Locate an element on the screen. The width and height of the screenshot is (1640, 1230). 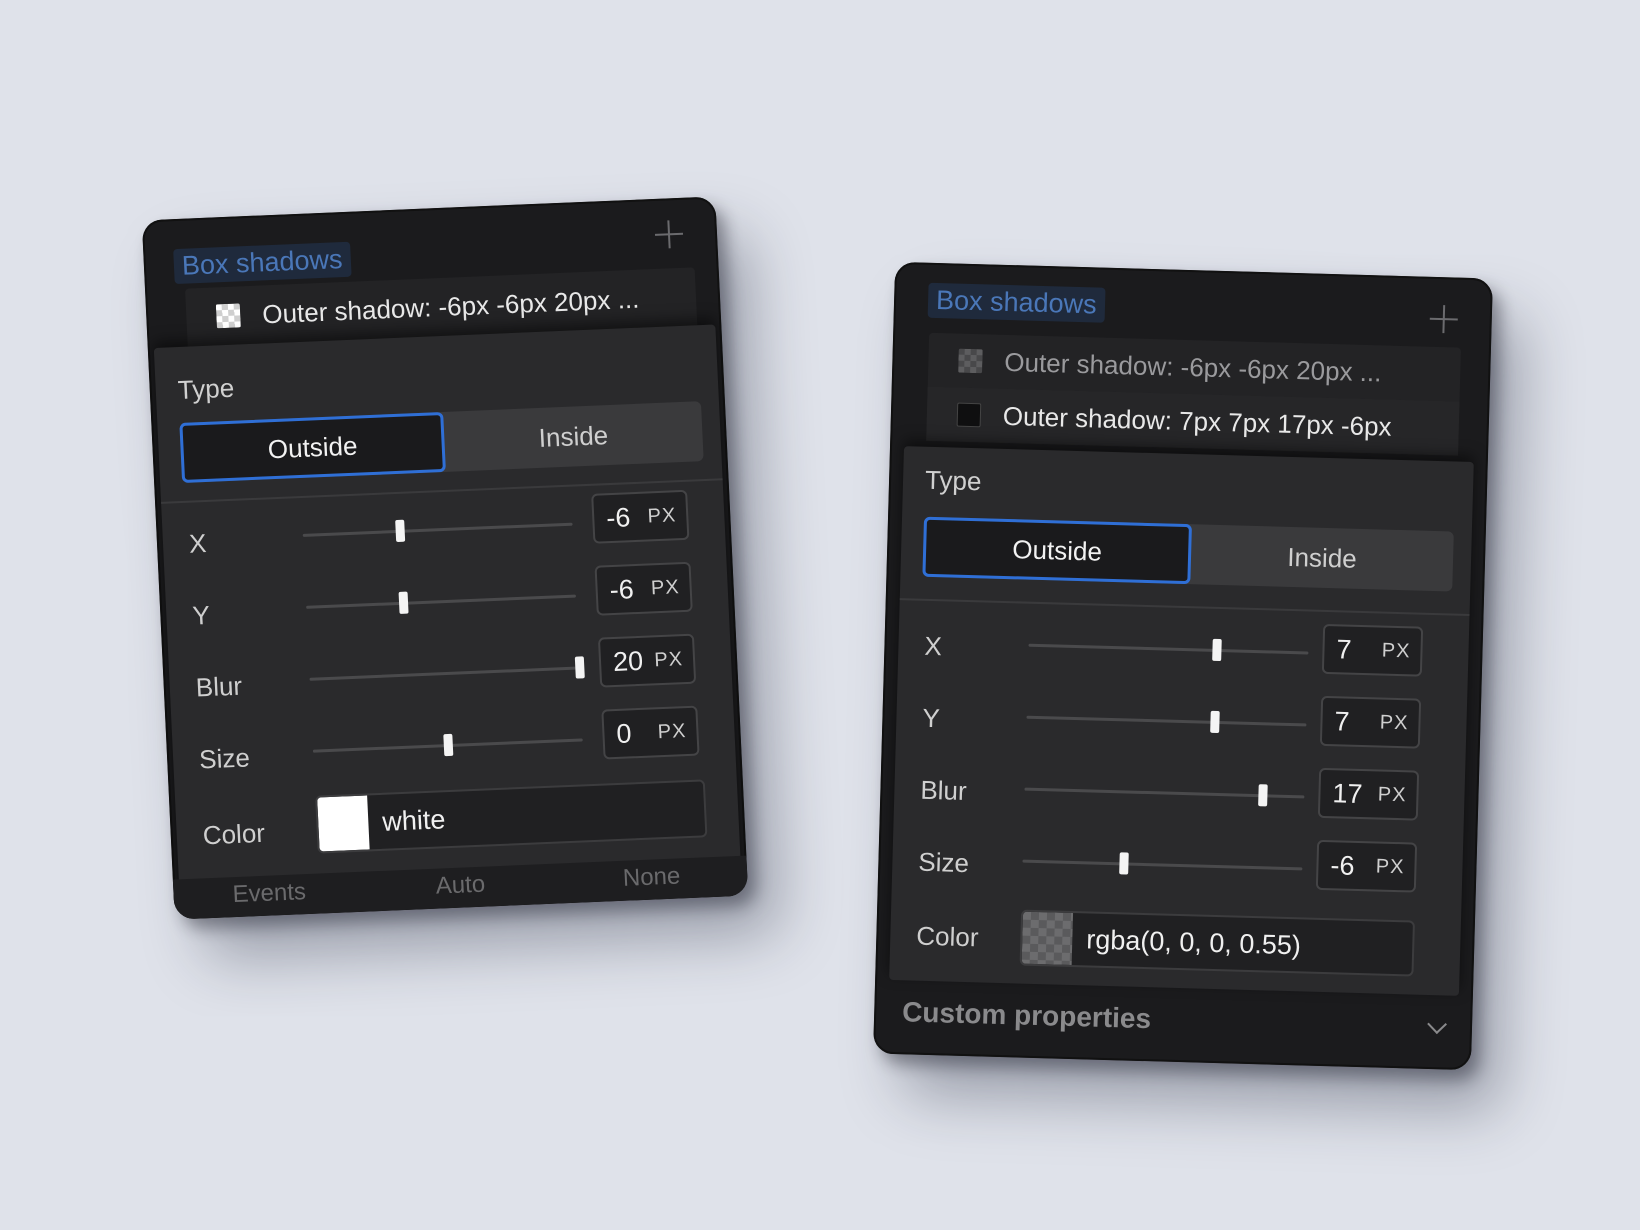
color-field: rgba(0, 0, 0, 0.55) is located at coordinates (1217, 943).